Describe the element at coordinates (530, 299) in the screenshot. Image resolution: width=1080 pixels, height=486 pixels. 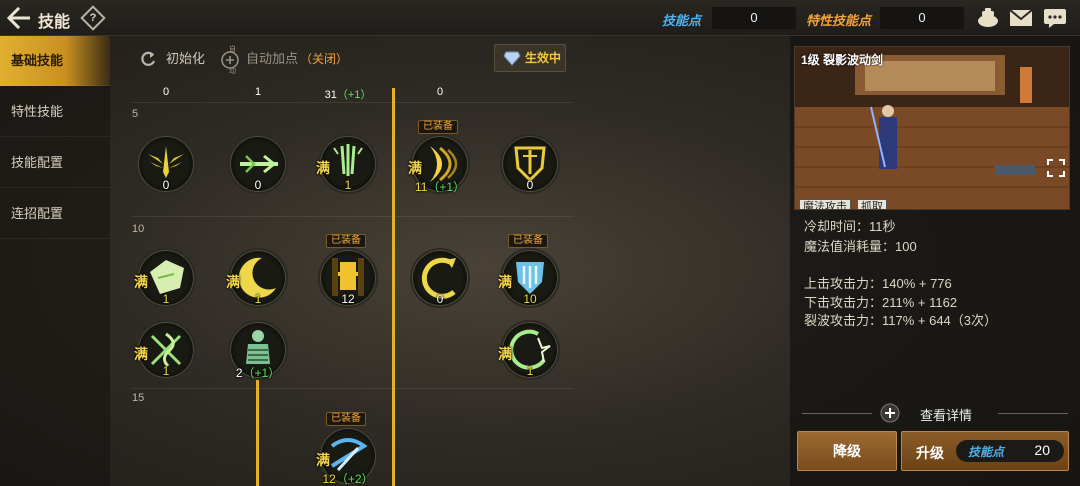
I see `skill-level: 10` at that location.